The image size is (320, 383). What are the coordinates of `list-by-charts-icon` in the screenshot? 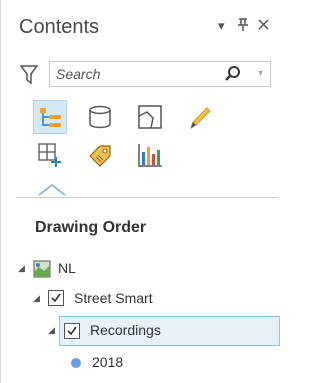 It's located at (150, 155).